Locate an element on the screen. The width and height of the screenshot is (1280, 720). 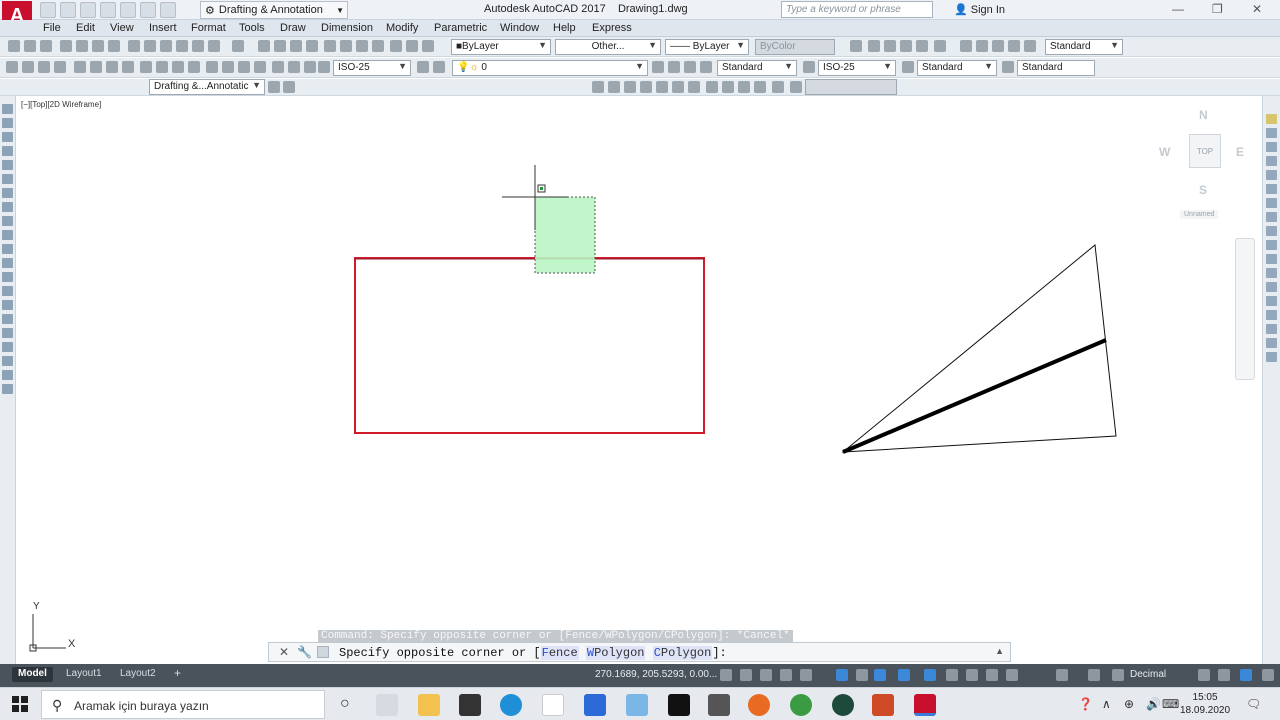
edge-icon is located at coordinates (511, 705).